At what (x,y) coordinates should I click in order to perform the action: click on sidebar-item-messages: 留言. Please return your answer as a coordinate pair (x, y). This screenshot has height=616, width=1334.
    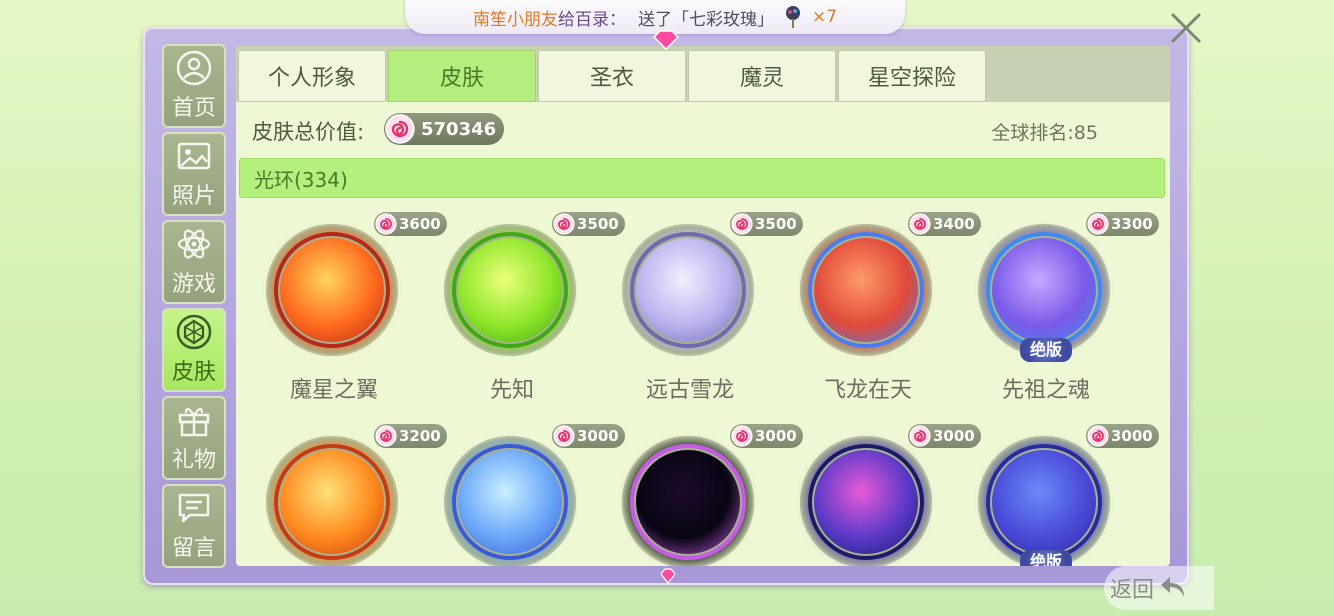
    Looking at the image, I should click on (194, 526).